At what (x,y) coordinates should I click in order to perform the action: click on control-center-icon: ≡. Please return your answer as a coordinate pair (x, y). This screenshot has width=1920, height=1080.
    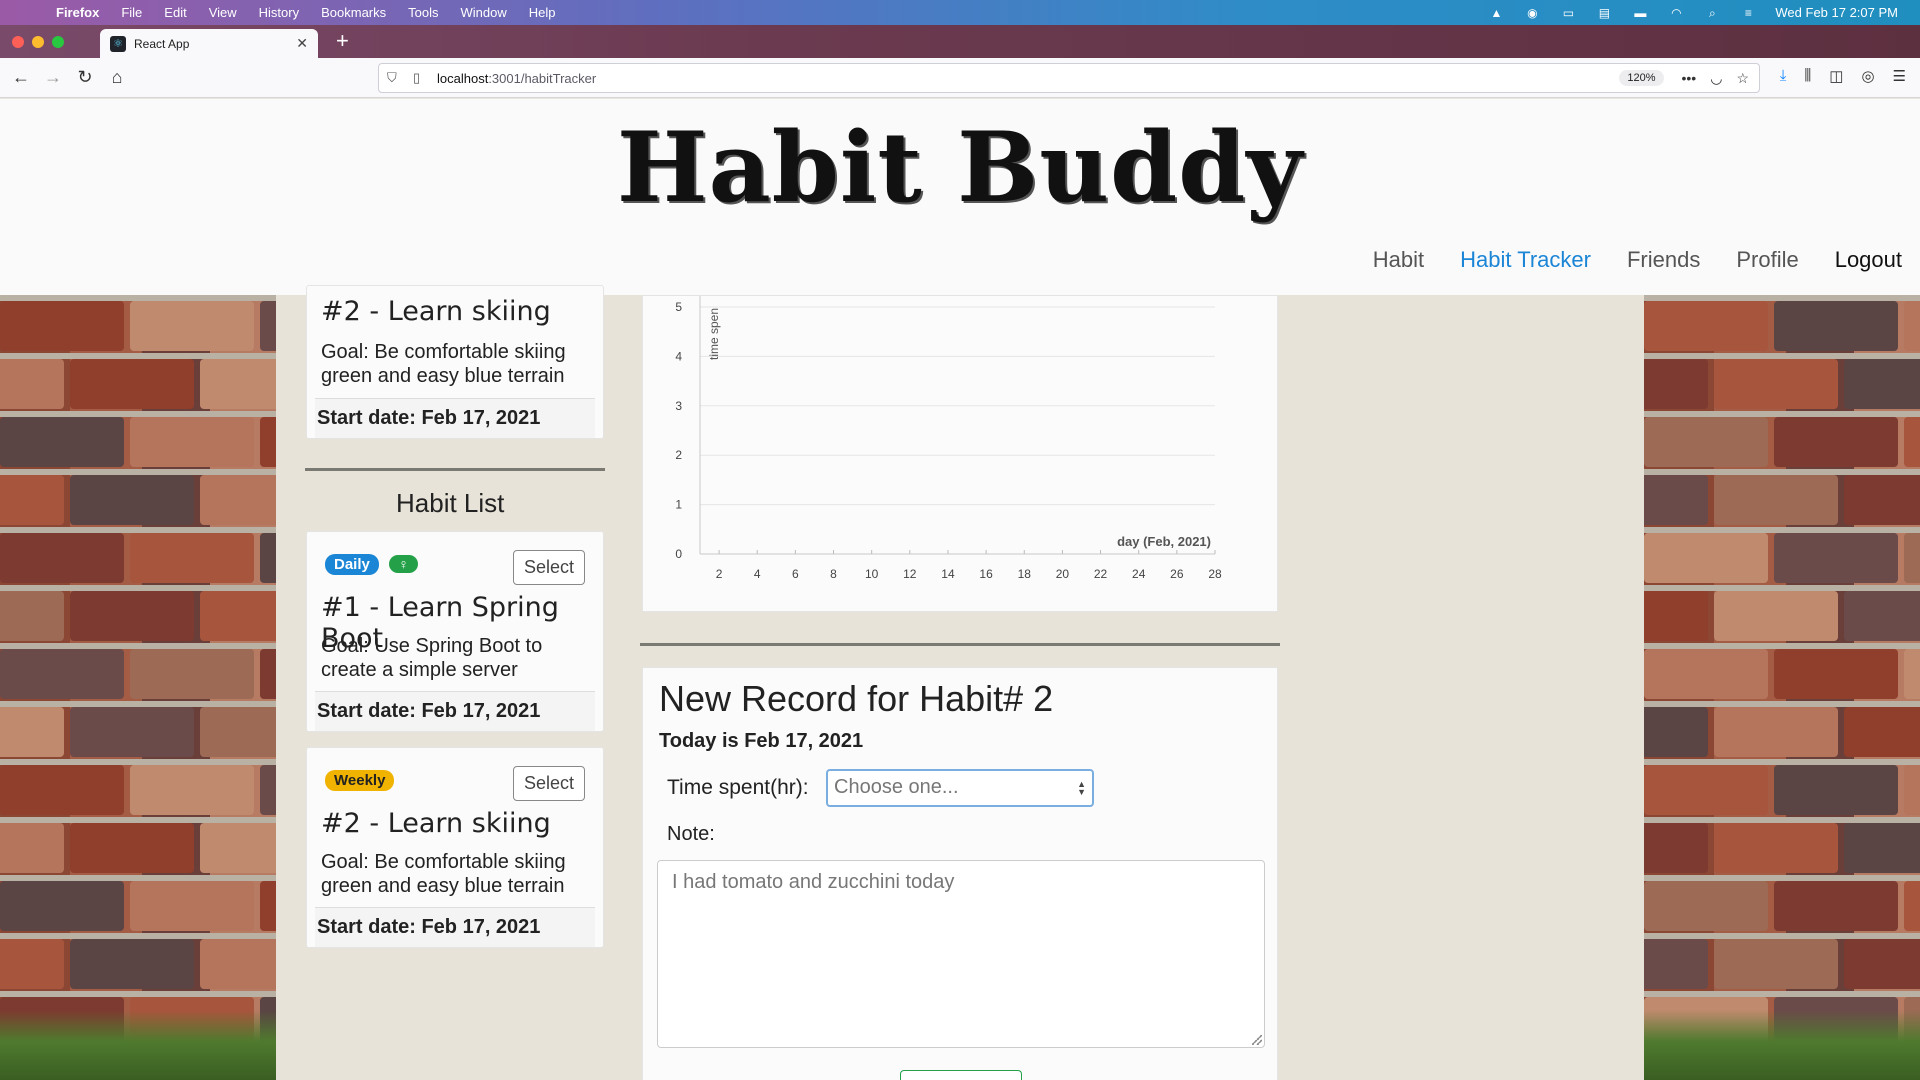
    Looking at the image, I should click on (1748, 13).